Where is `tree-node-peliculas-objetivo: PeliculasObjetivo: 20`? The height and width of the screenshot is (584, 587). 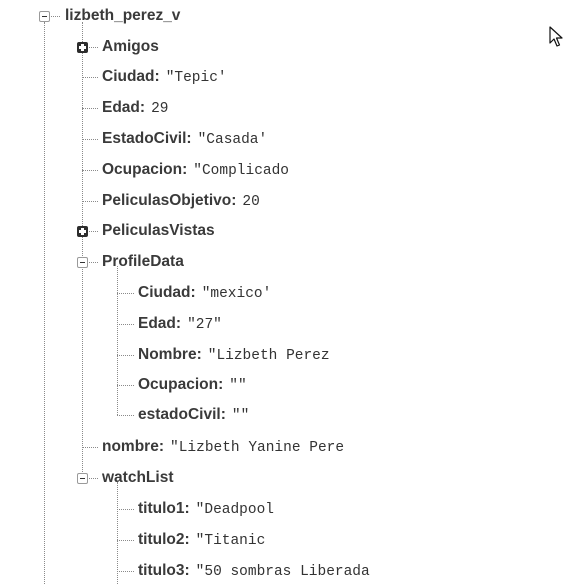
tree-node-peliculas-objetivo: PeliculasObjetivo: 20 is located at coordinates (181, 201).